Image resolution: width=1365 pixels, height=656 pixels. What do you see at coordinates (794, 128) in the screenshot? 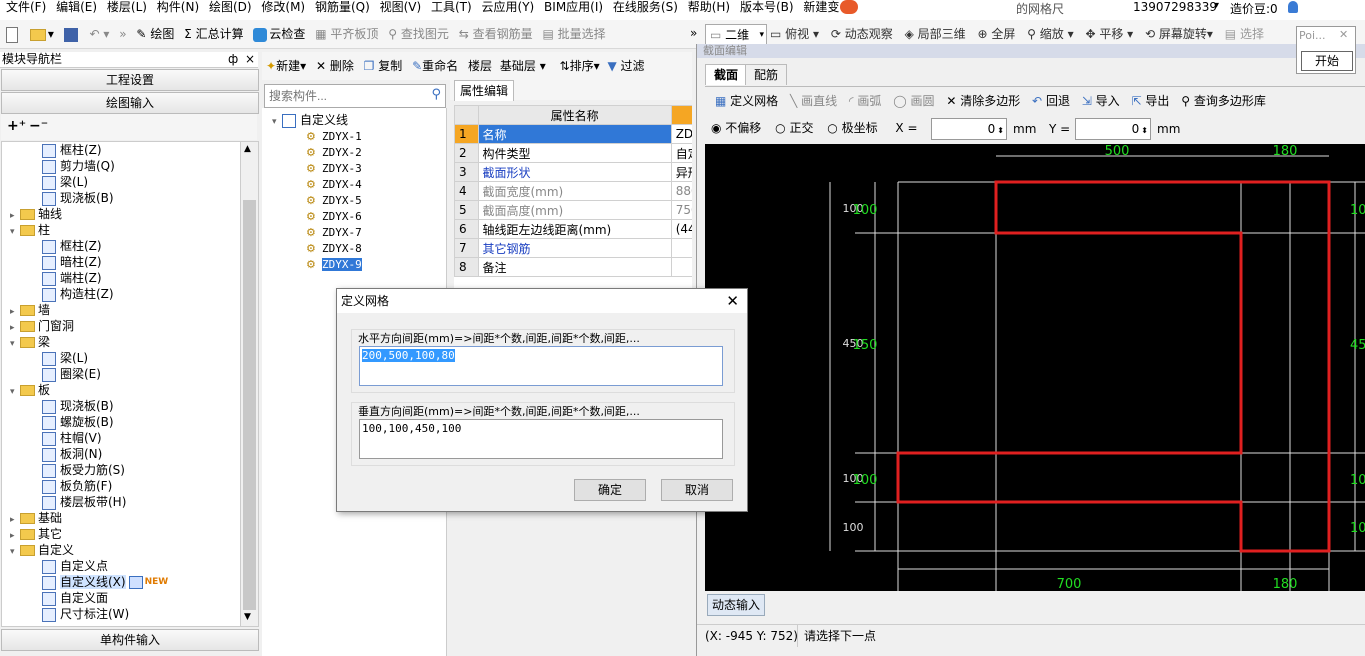
I see `orthogonal-radio: ○ 正交` at bounding box center [794, 128].